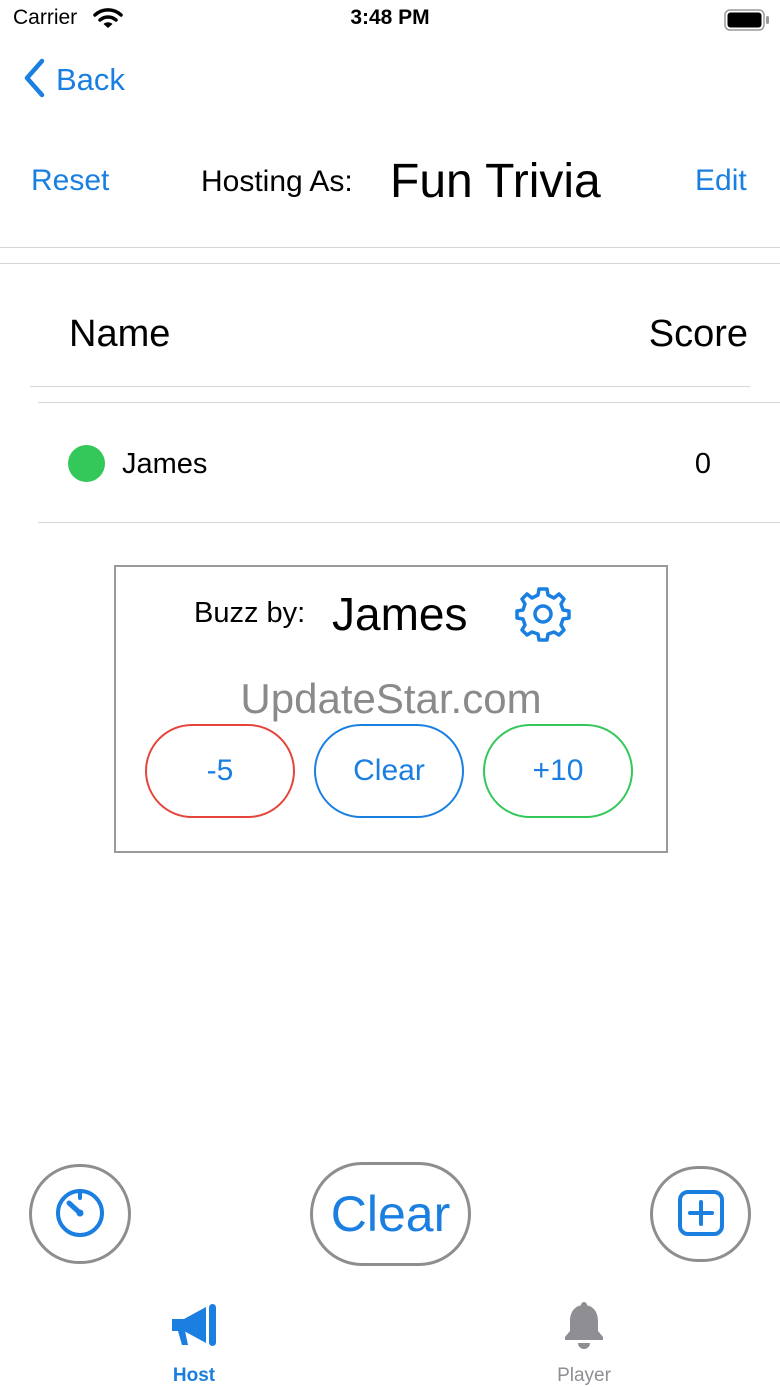  I want to click on player-status-dot, so click(86, 463).